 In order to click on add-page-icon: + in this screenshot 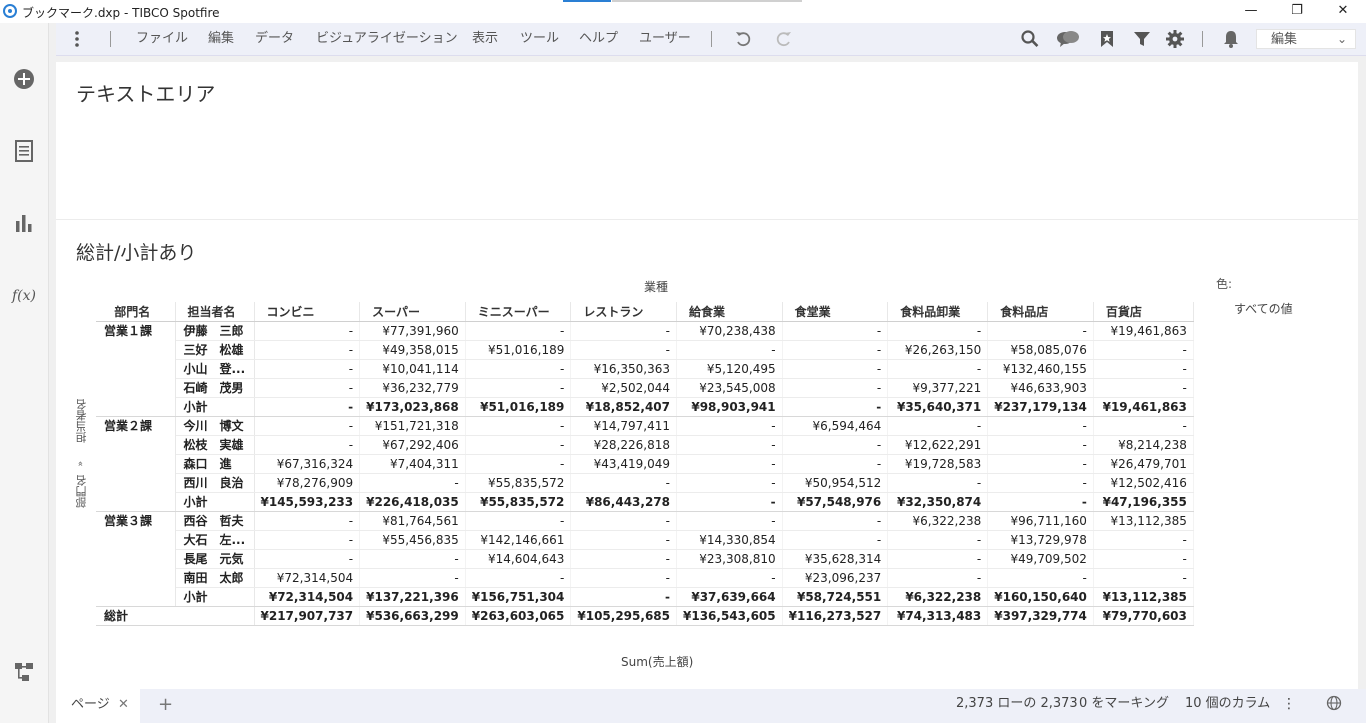, I will do `click(165, 705)`.